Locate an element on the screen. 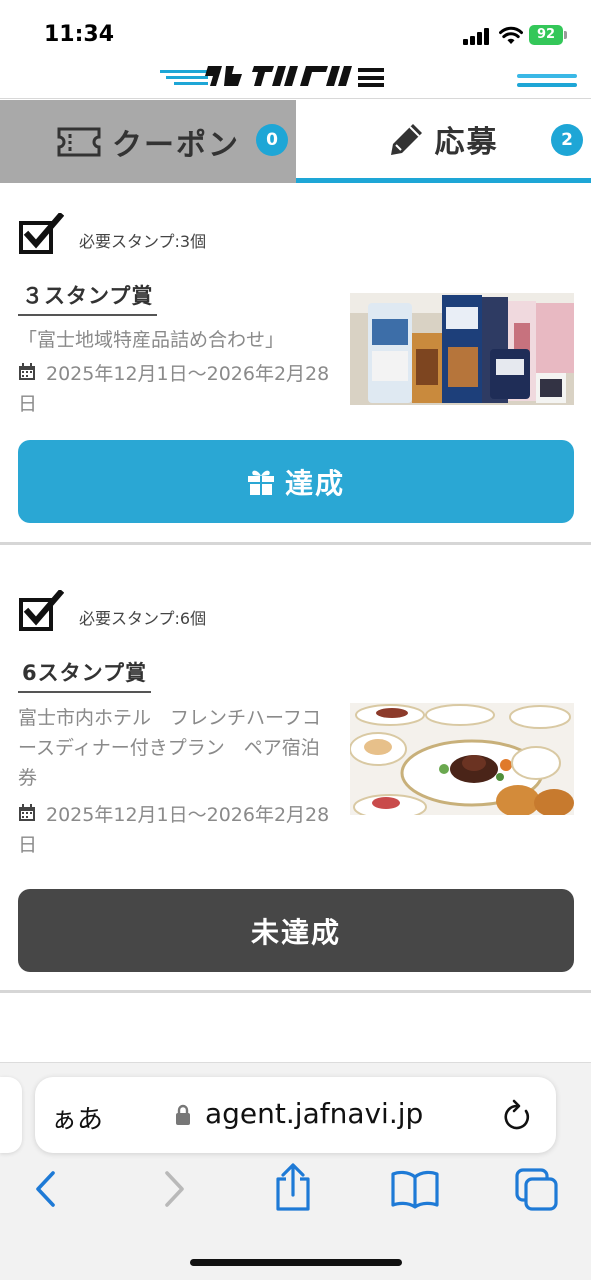 This screenshot has height=1280, width=591. tab-apply: 応募 2 is located at coordinates (443, 141).